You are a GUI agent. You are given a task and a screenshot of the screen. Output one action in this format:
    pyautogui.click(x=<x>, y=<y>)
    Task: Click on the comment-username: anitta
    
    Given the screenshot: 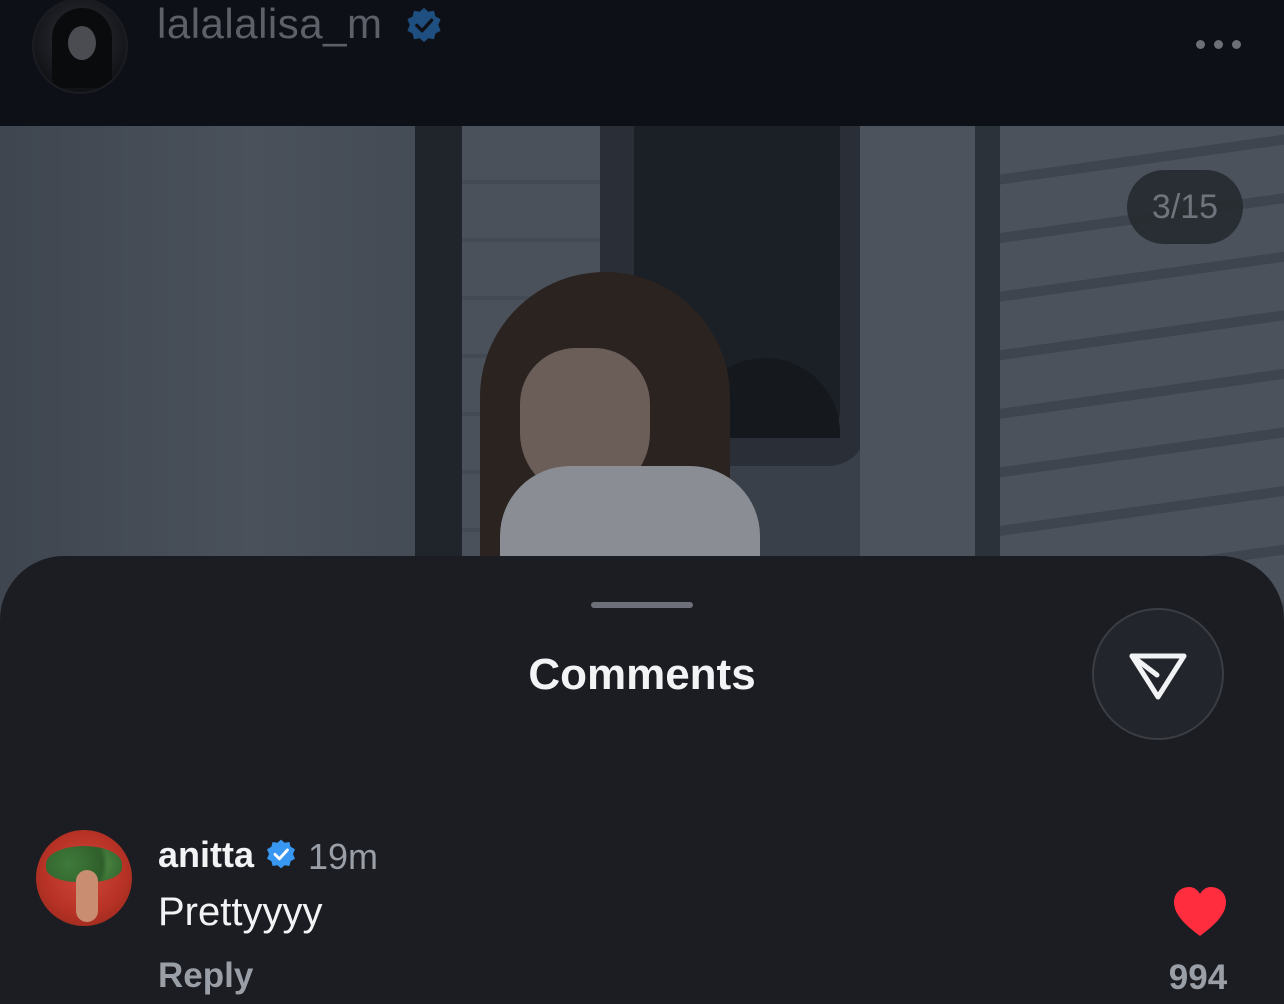 What is the action you would take?
    pyautogui.click(x=206, y=855)
    